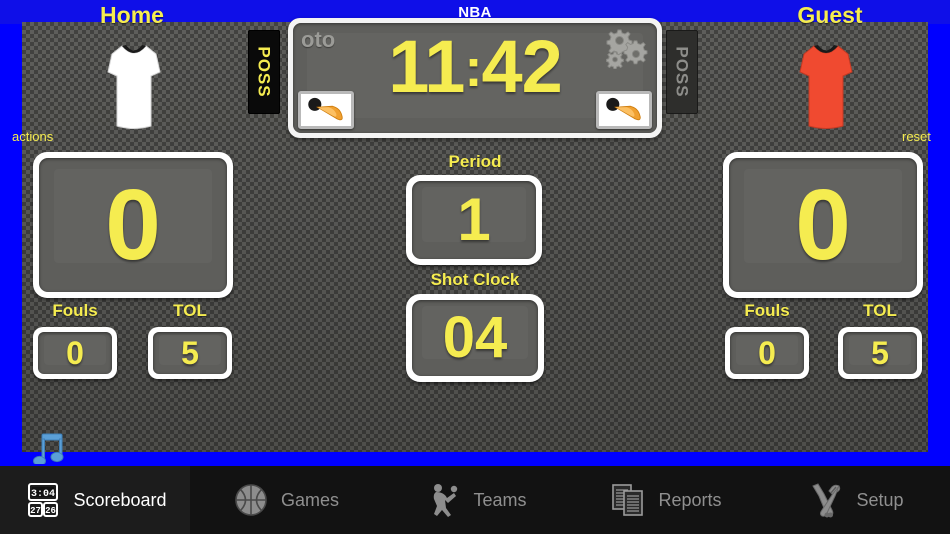  I want to click on home-tol-box: 5, so click(190, 353).